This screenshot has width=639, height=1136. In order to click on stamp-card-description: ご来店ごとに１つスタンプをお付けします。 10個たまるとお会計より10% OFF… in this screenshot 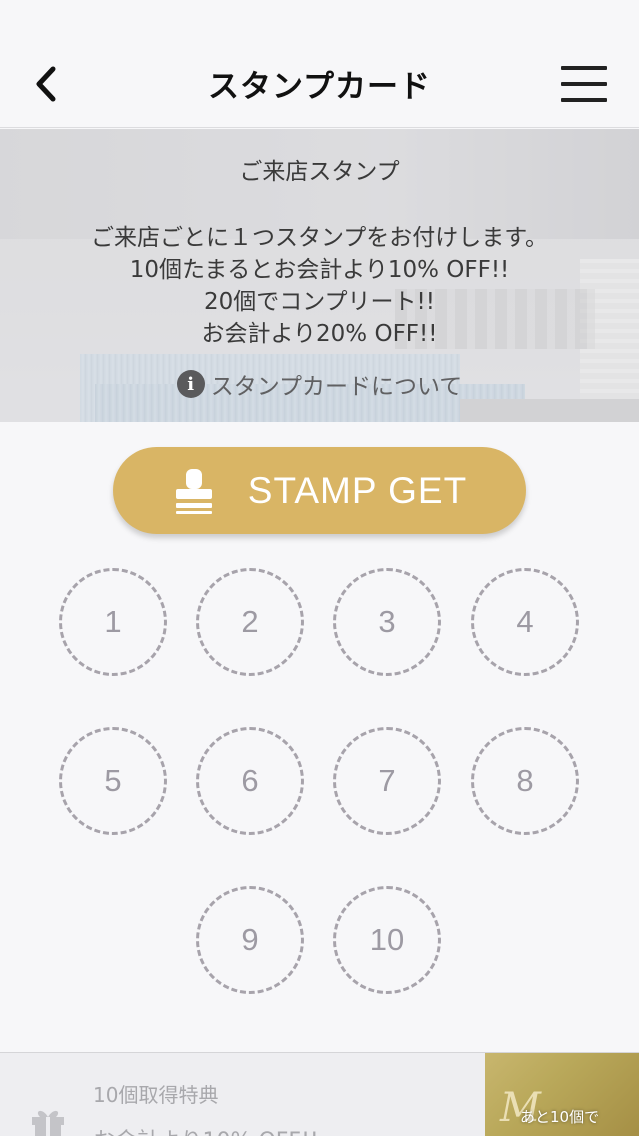, I will do `click(319, 286)`.